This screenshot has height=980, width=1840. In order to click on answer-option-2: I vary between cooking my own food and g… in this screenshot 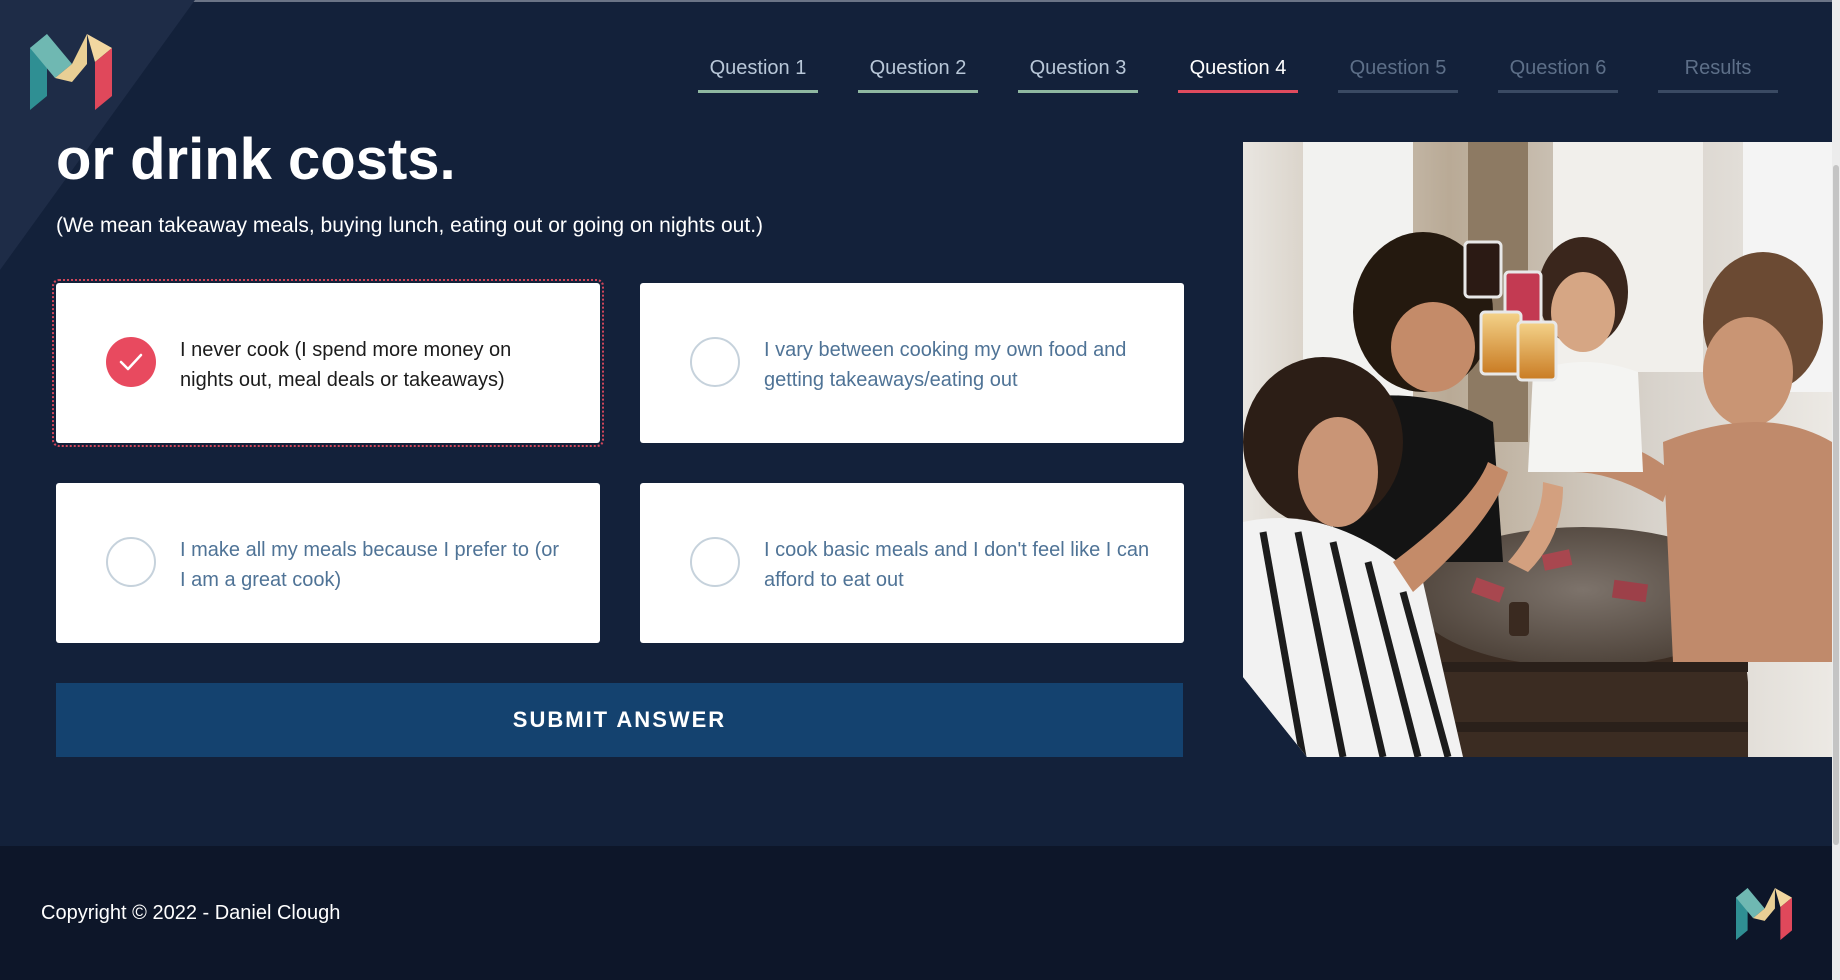, I will do `click(912, 363)`.